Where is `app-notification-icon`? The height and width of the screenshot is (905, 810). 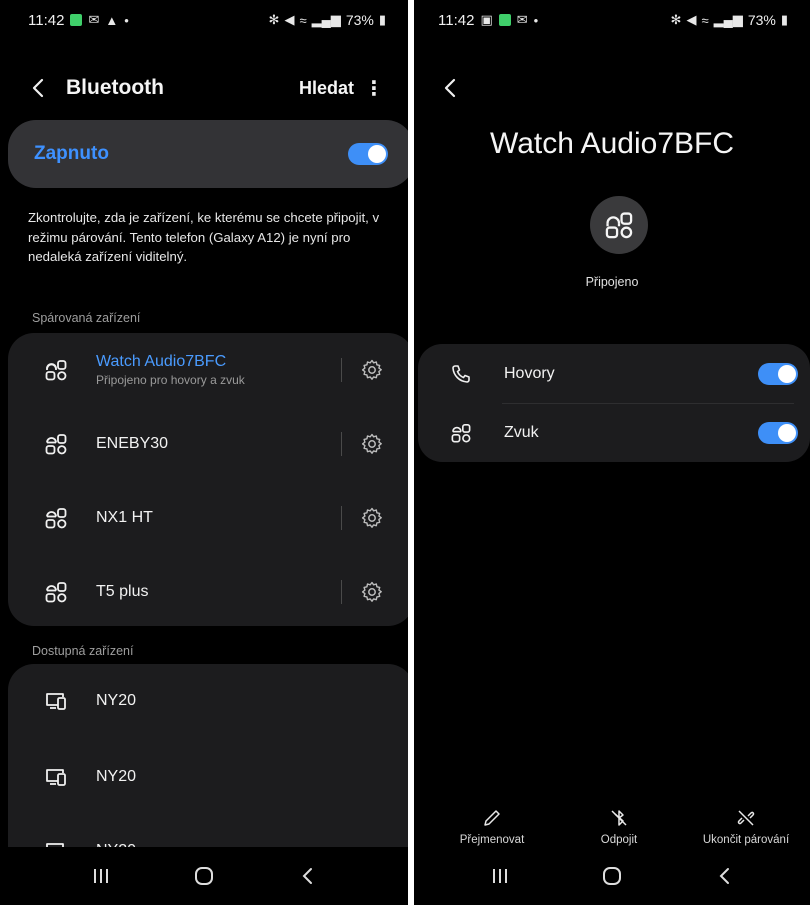
app-notification-icon is located at coordinates (76, 20).